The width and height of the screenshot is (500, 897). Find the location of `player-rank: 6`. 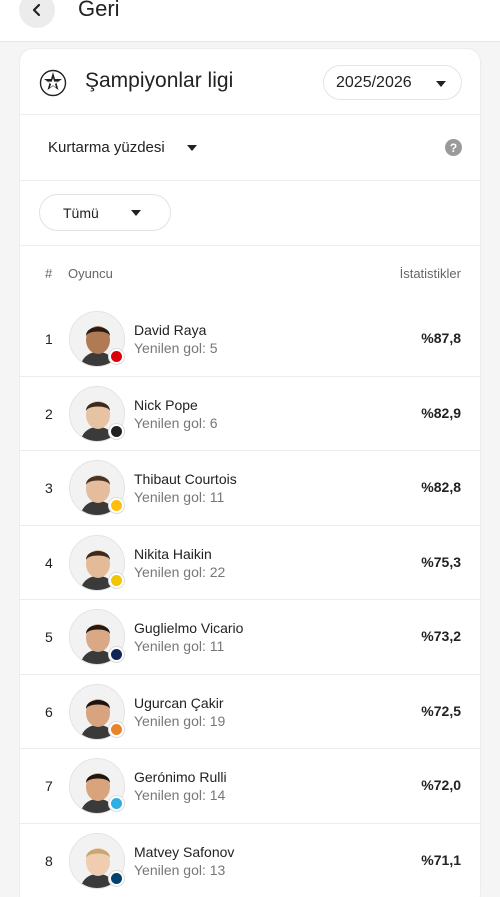

player-rank: 6 is located at coordinates (49, 711).